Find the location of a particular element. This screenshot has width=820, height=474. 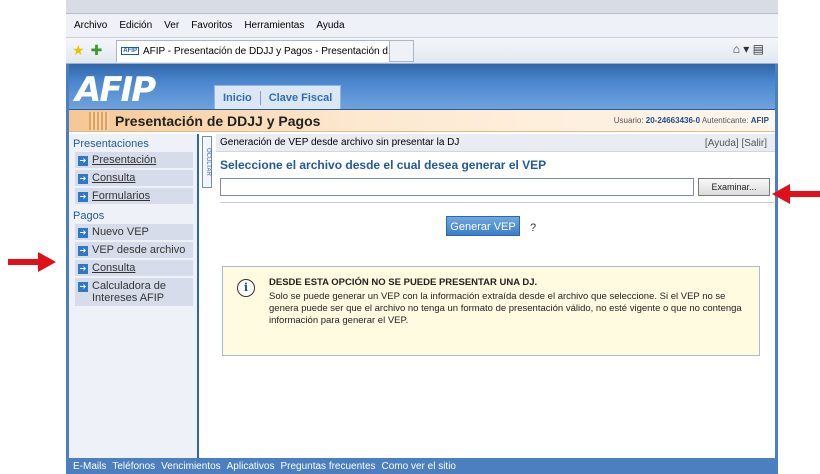

sidebar-item-calculadora: ➔ Calculadora de Intereses AFIP is located at coordinates (134, 292).